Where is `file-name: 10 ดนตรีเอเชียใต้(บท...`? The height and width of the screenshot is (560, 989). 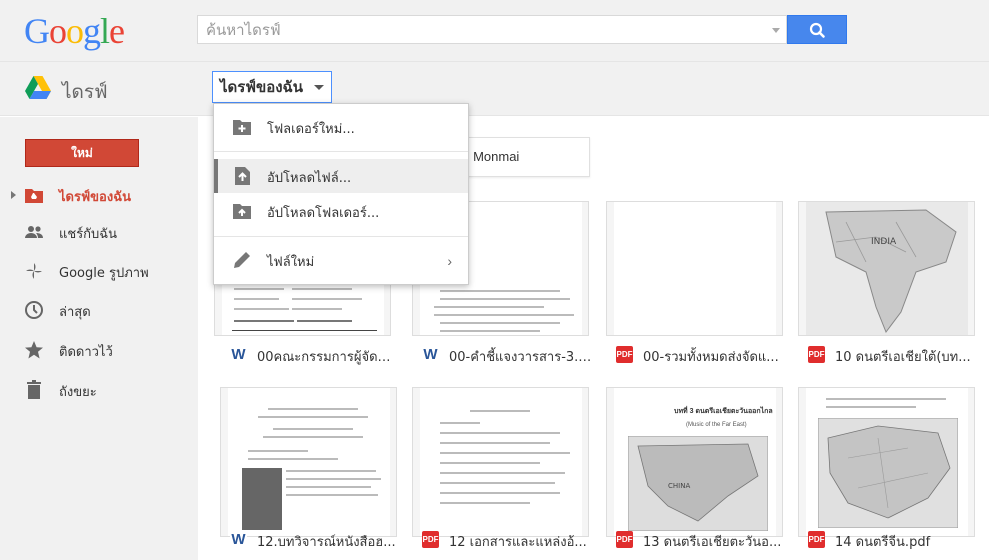
file-name: 10 ดนตรีเอเชียใต้(บท... is located at coordinates (903, 357).